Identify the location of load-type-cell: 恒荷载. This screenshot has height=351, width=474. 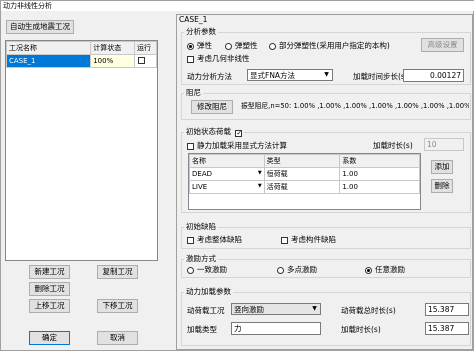
(302, 174).